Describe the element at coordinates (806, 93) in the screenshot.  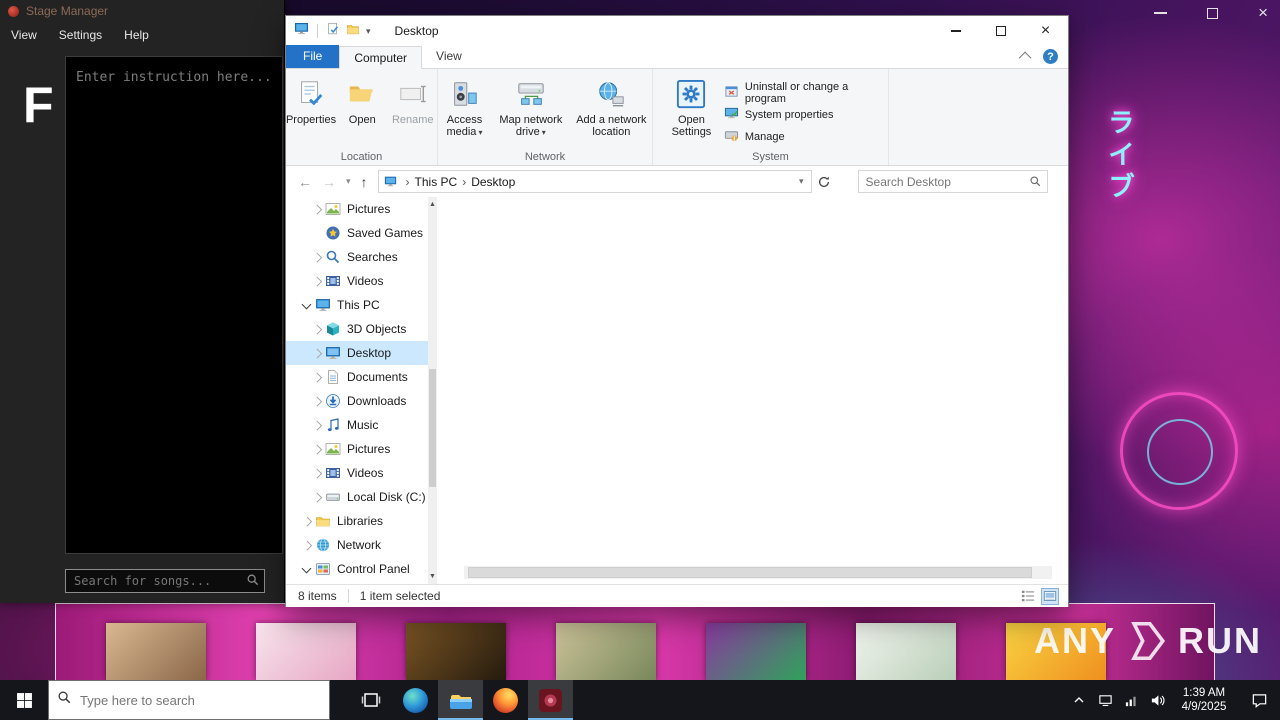
I see `uninstall-program-button: Uninstall or change a program` at that location.